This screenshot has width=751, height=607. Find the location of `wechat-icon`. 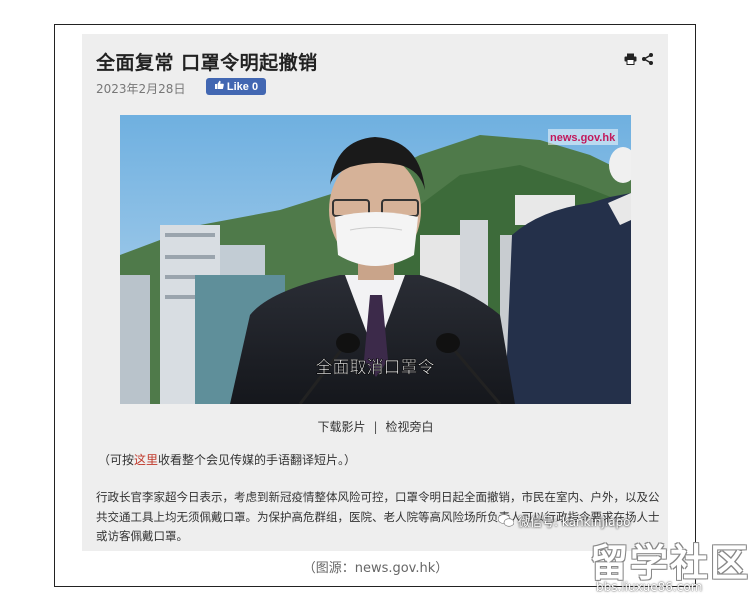

wechat-icon is located at coordinates (506, 521).